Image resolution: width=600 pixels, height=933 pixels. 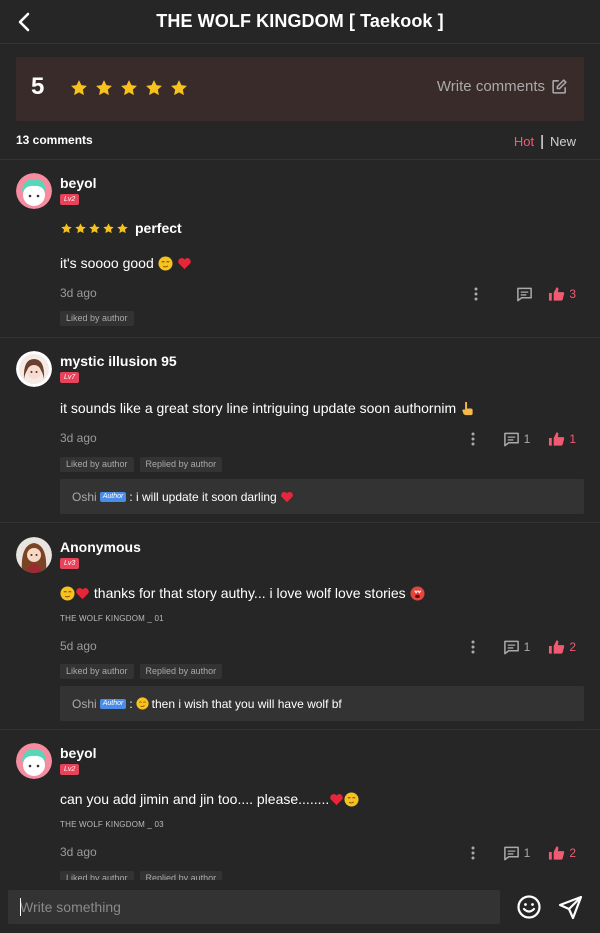 I want to click on author-badges: Liked by author, so click(x=97, y=318).